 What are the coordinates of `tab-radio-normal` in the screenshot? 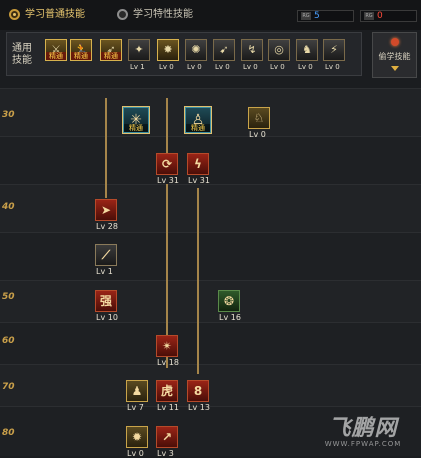 It's located at (14, 14).